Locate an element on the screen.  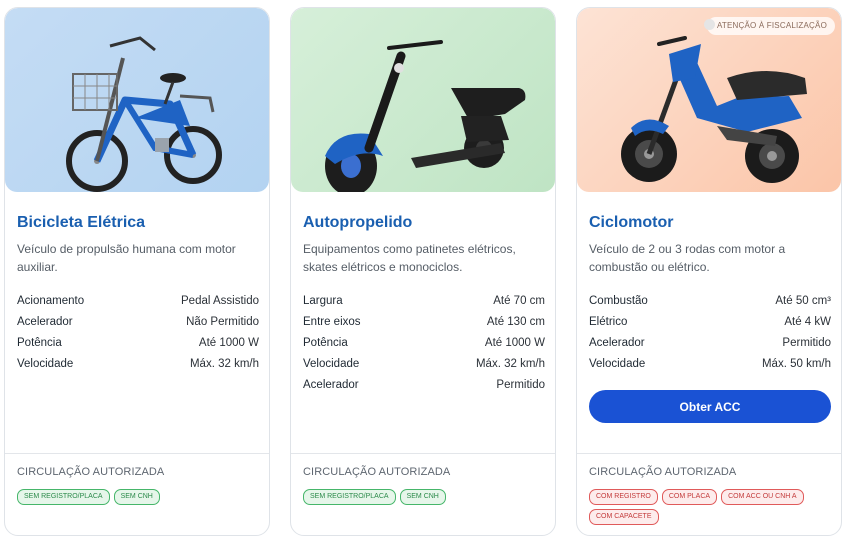
spec-label: Combustão is located at coordinates (618, 301).